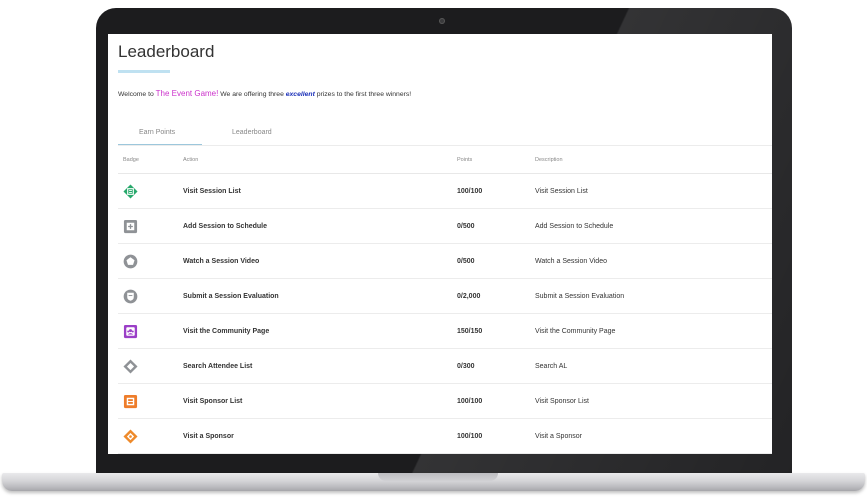  I want to click on row-description: Visit a Sponsor, so click(558, 436).